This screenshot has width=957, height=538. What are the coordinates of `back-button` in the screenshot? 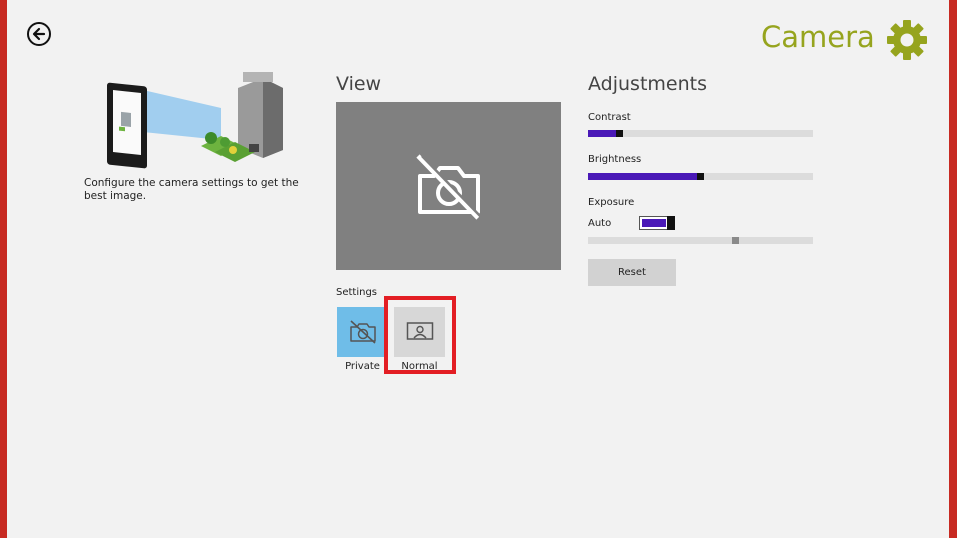 It's located at (39, 34).